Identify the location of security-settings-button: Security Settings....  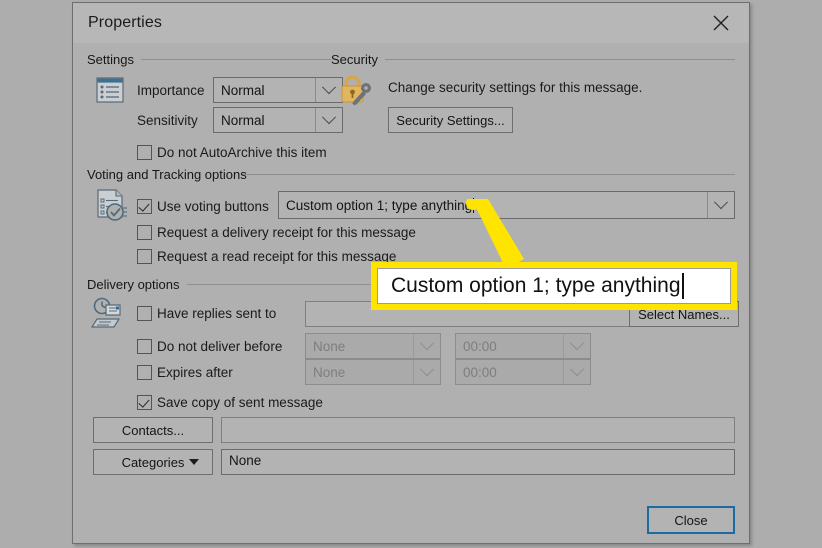
(450, 120).